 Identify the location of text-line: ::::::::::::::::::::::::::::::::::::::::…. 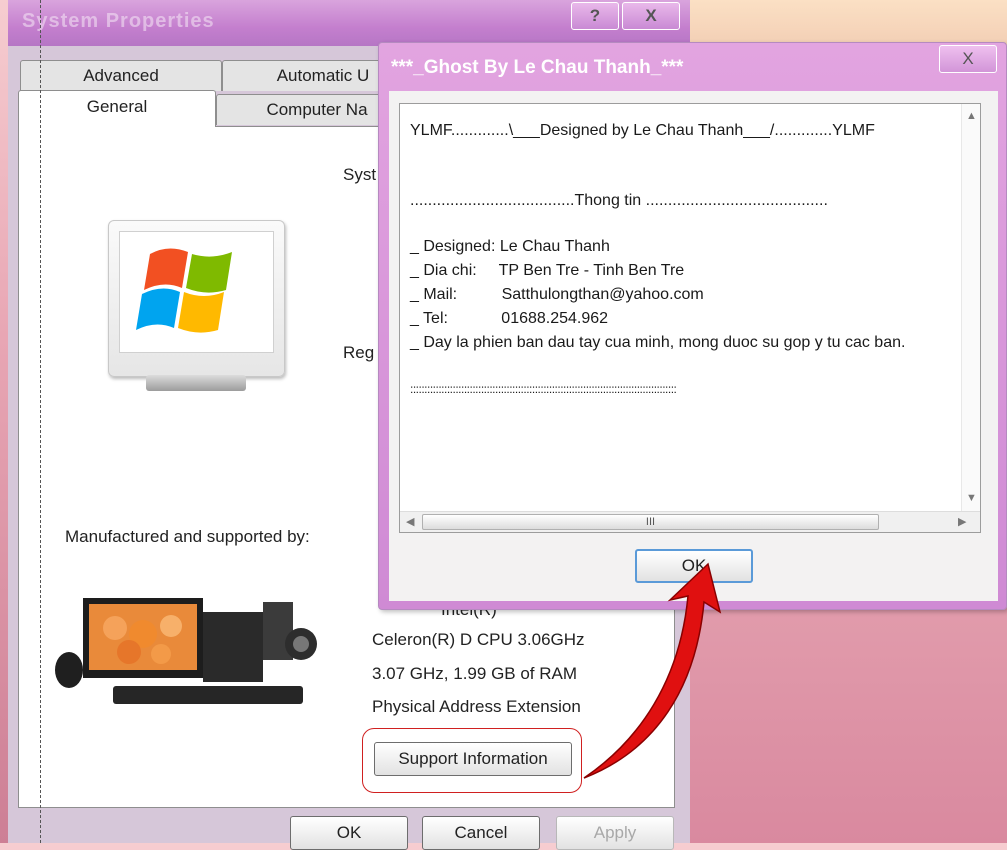
(543, 389).